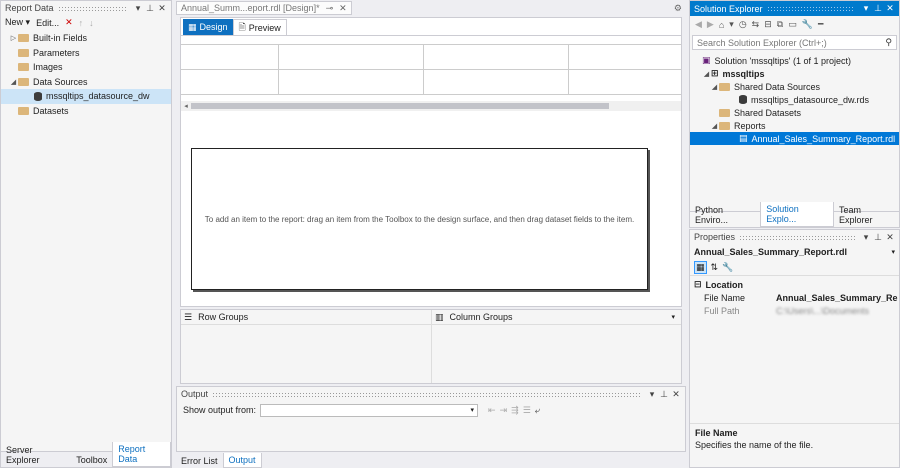 The width and height of the screenshot is (900, 468). I want to click on expand-arrow-icon: ▷, so click(13, 38).